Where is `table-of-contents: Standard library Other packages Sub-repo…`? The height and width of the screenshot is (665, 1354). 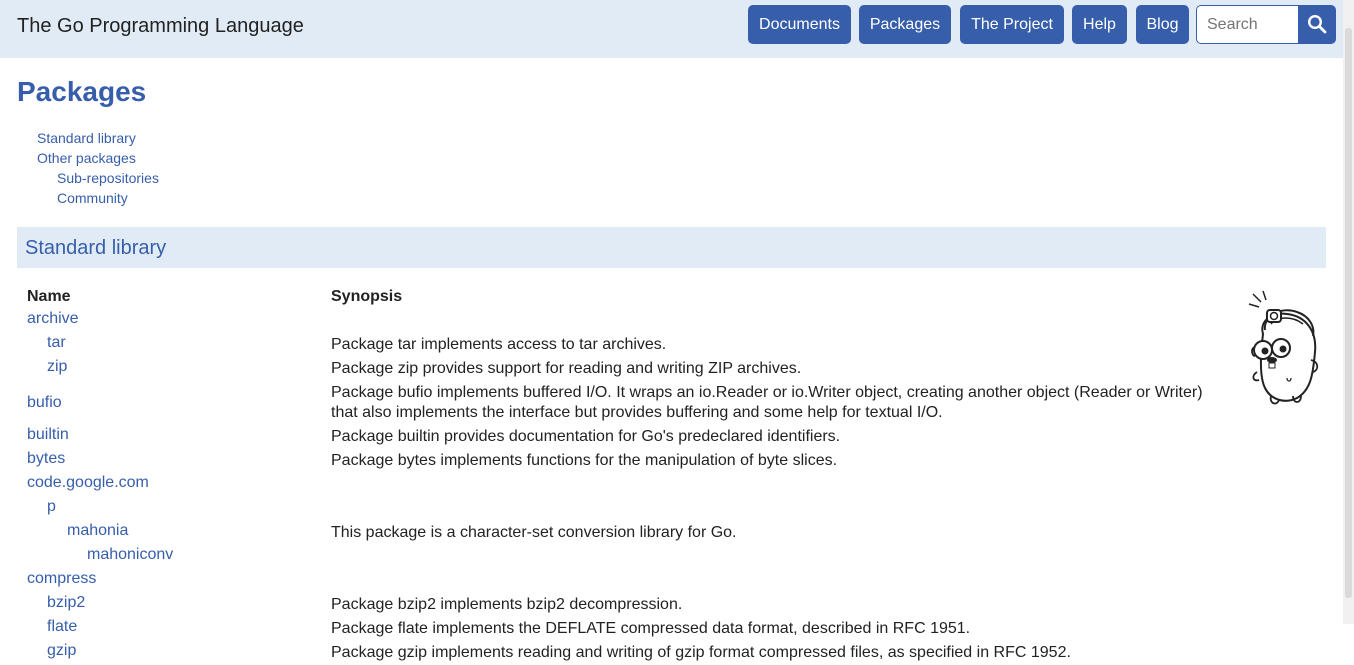 table-of-contents: Standard library Other packages Sub-repo… is located at coordinates (98, 168).